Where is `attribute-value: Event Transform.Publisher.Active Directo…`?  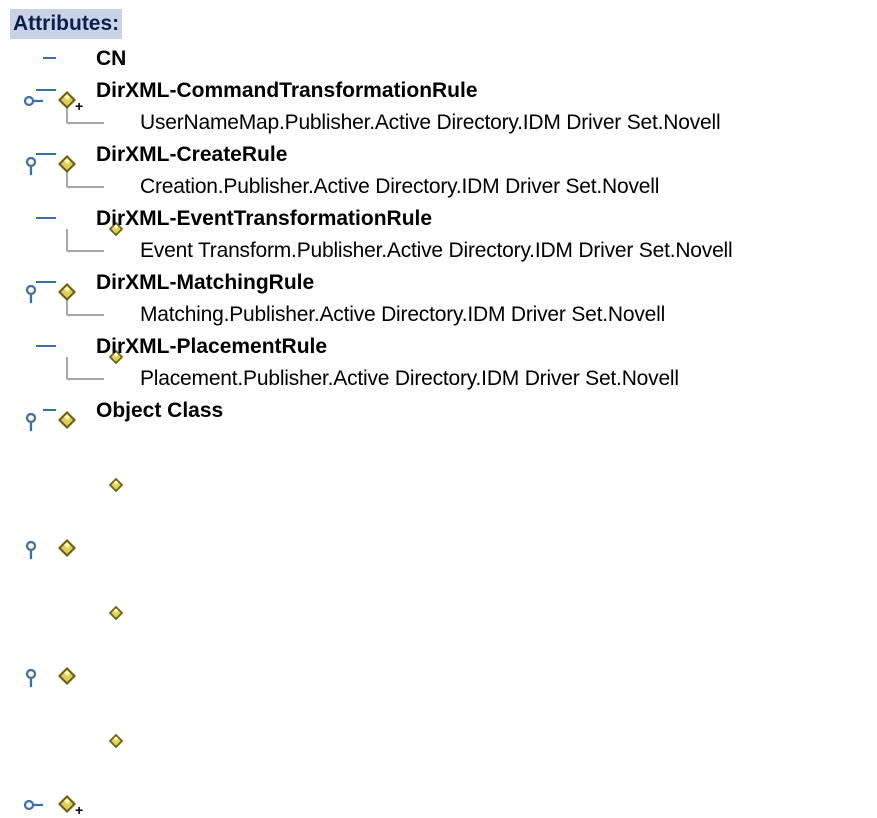
attribute-value: Event Transform.Publisher.Active Directo… is located at coordinates (436, 250).